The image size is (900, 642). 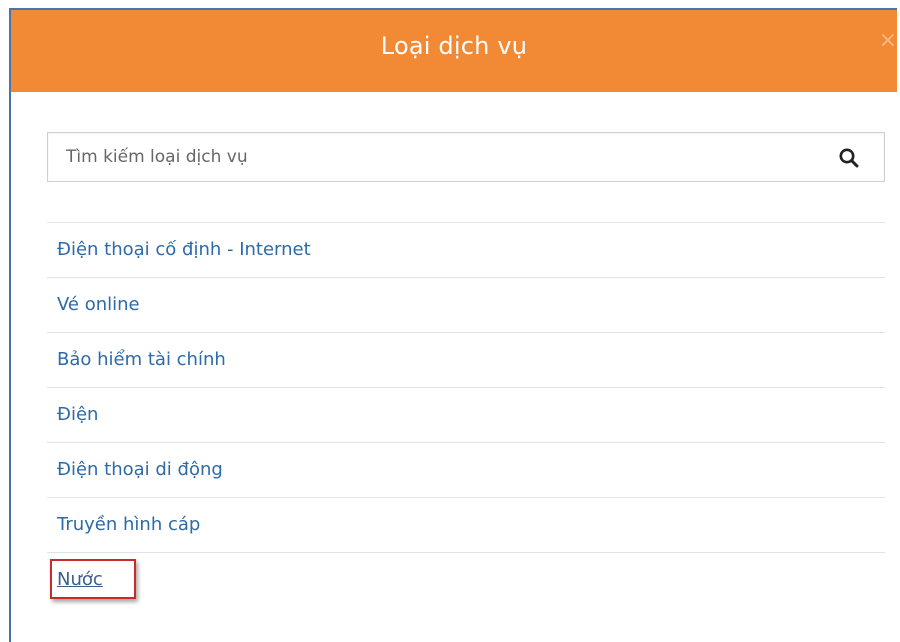 I want to click on search-input, so click(x=436, y=157).